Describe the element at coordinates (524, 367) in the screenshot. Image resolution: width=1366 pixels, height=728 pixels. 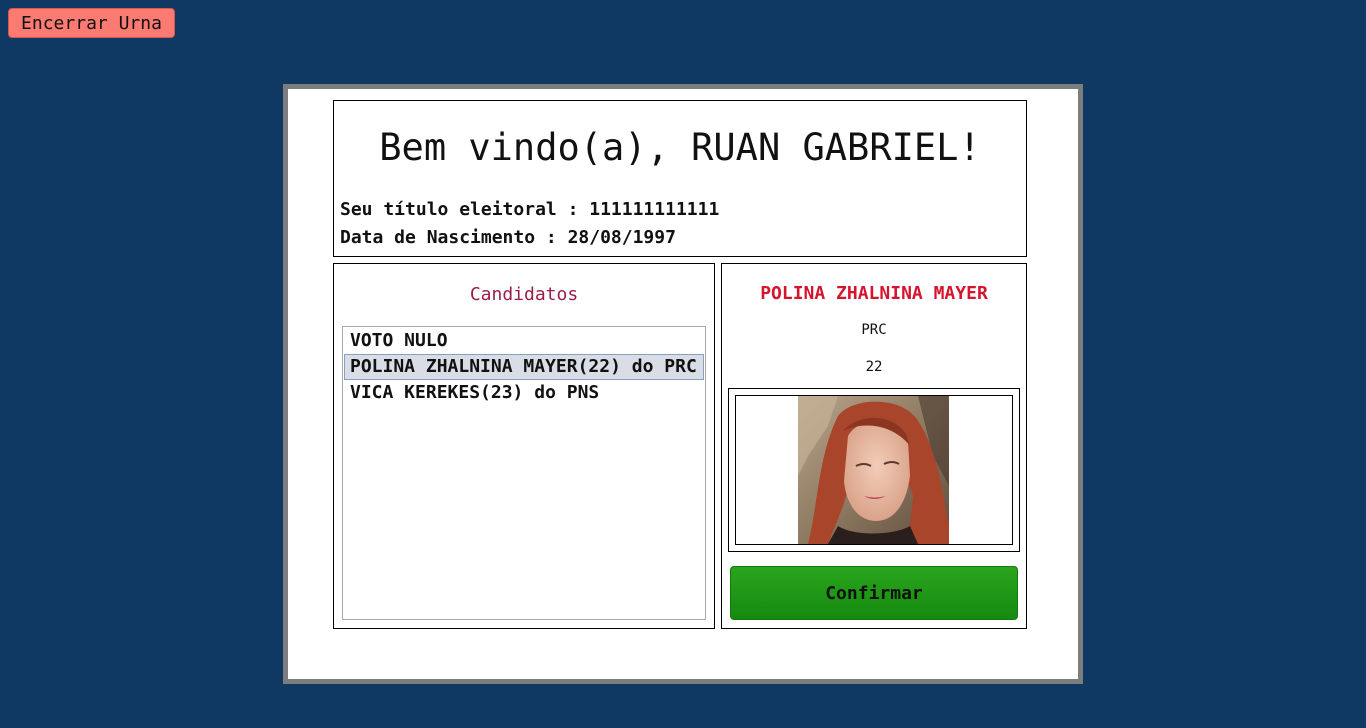
I see `candidate-option-polina: POLINA ZHALNINA MAYER(22) do PRC` at that location.